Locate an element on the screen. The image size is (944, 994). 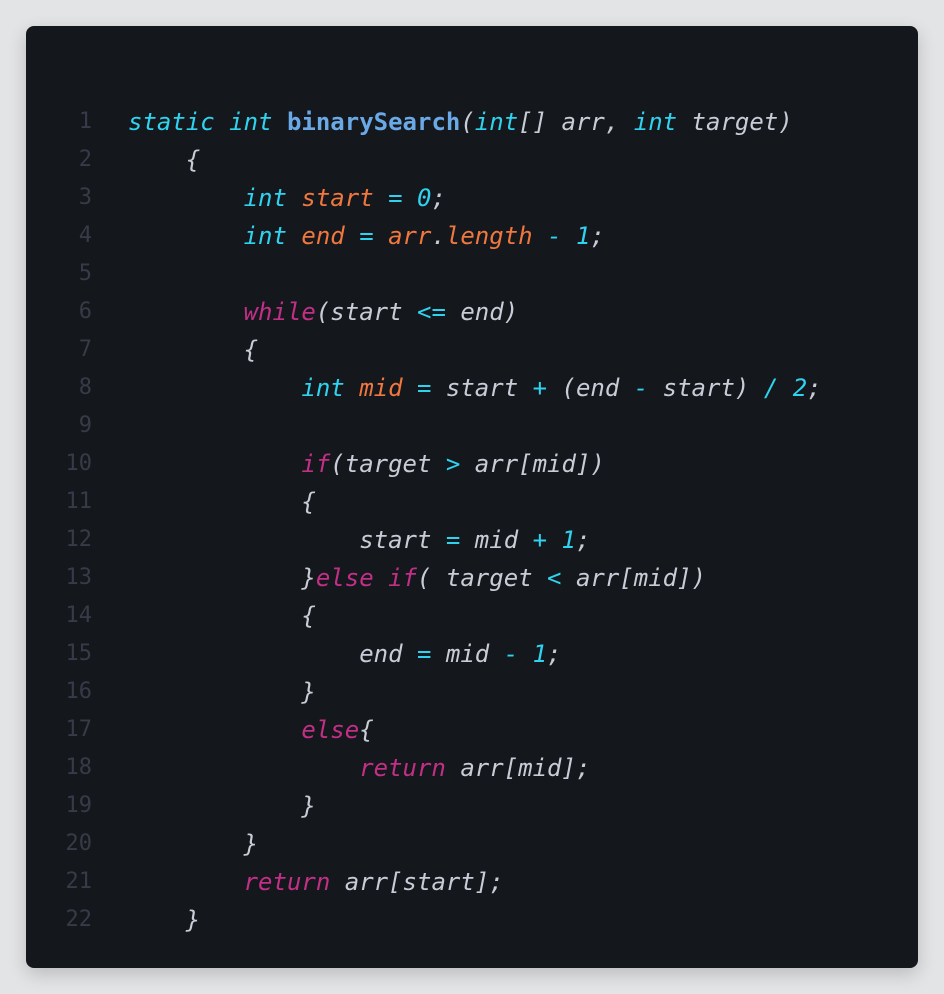
code-line: 15 end = mid - 1; is located at coordinates (472, 654).